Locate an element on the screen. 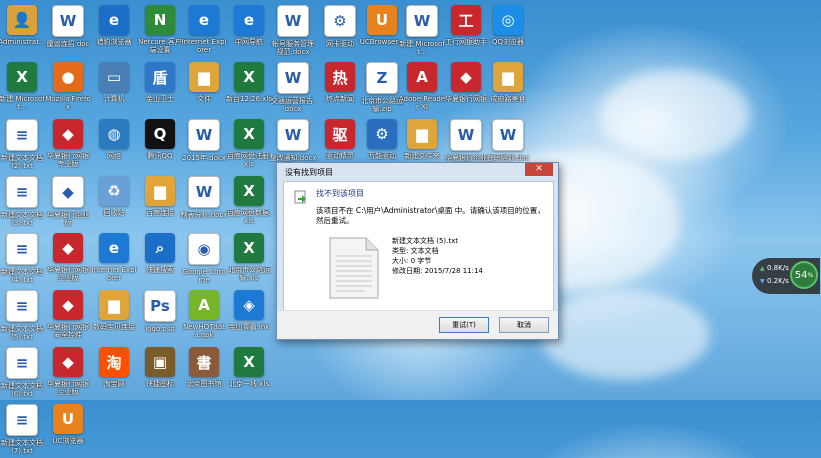 This screenshot has height=458, width=821. driver-icon: ⚙ is located at coordinates (340, 21).